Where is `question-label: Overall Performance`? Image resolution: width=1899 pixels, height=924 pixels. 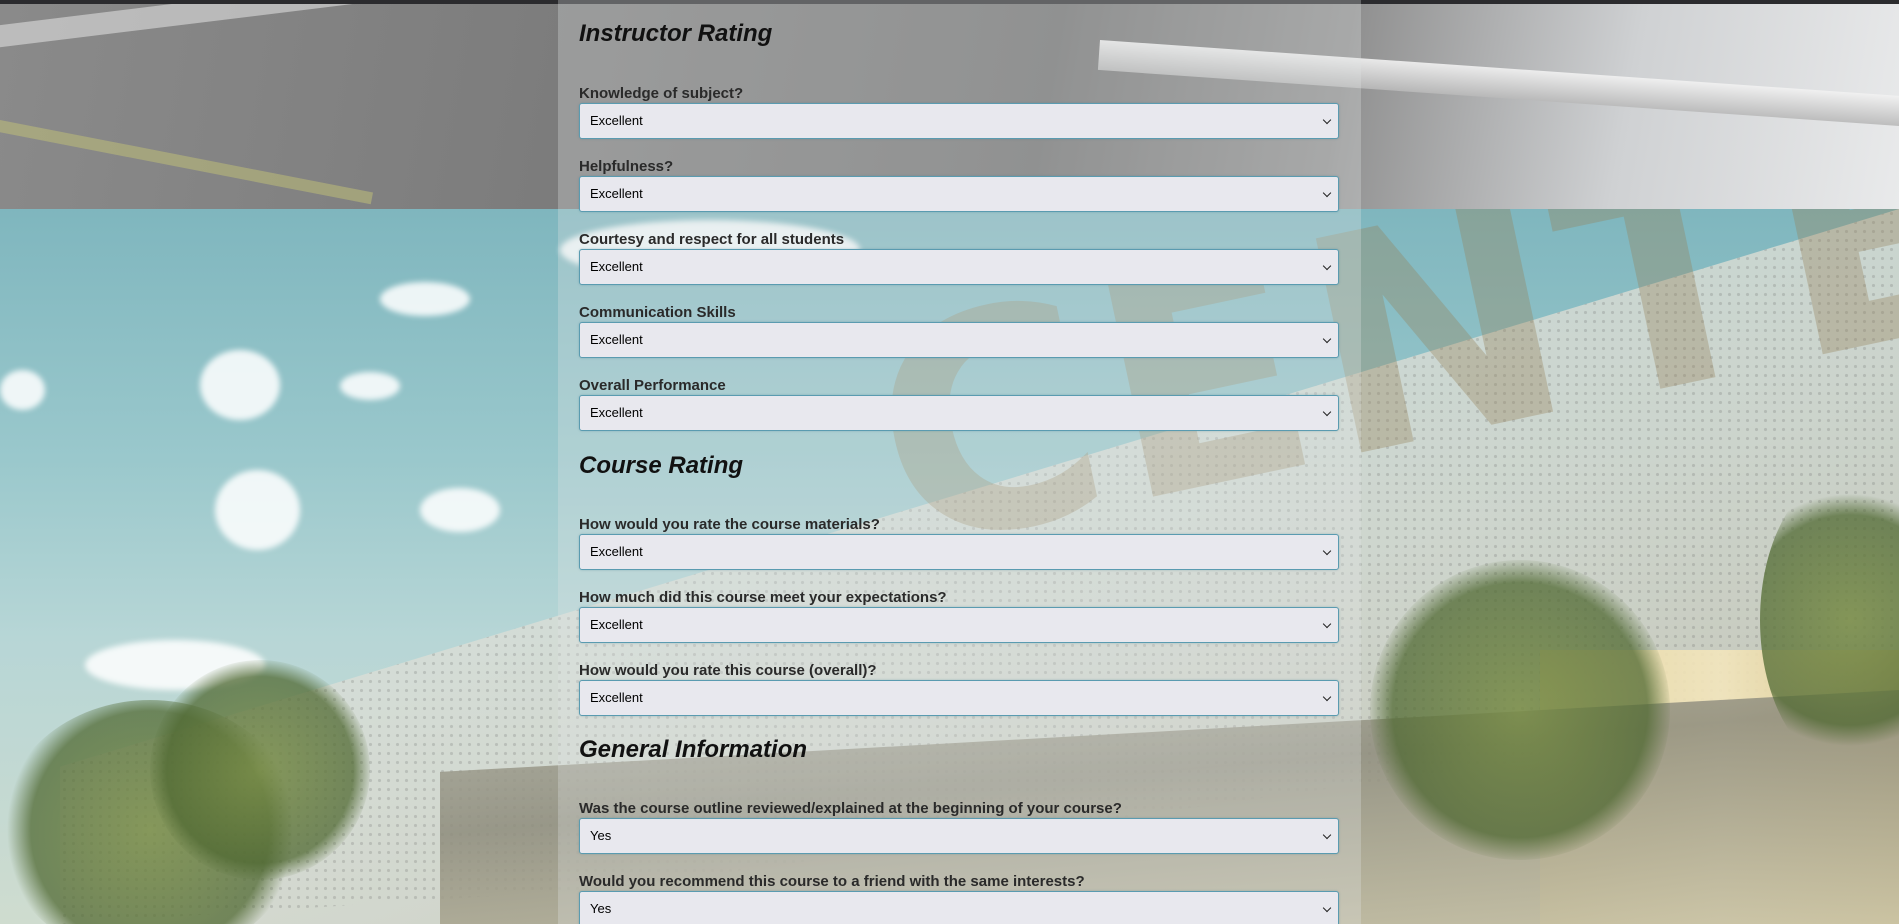
question-label: Overall Performance is located at coordinates (652, 385).